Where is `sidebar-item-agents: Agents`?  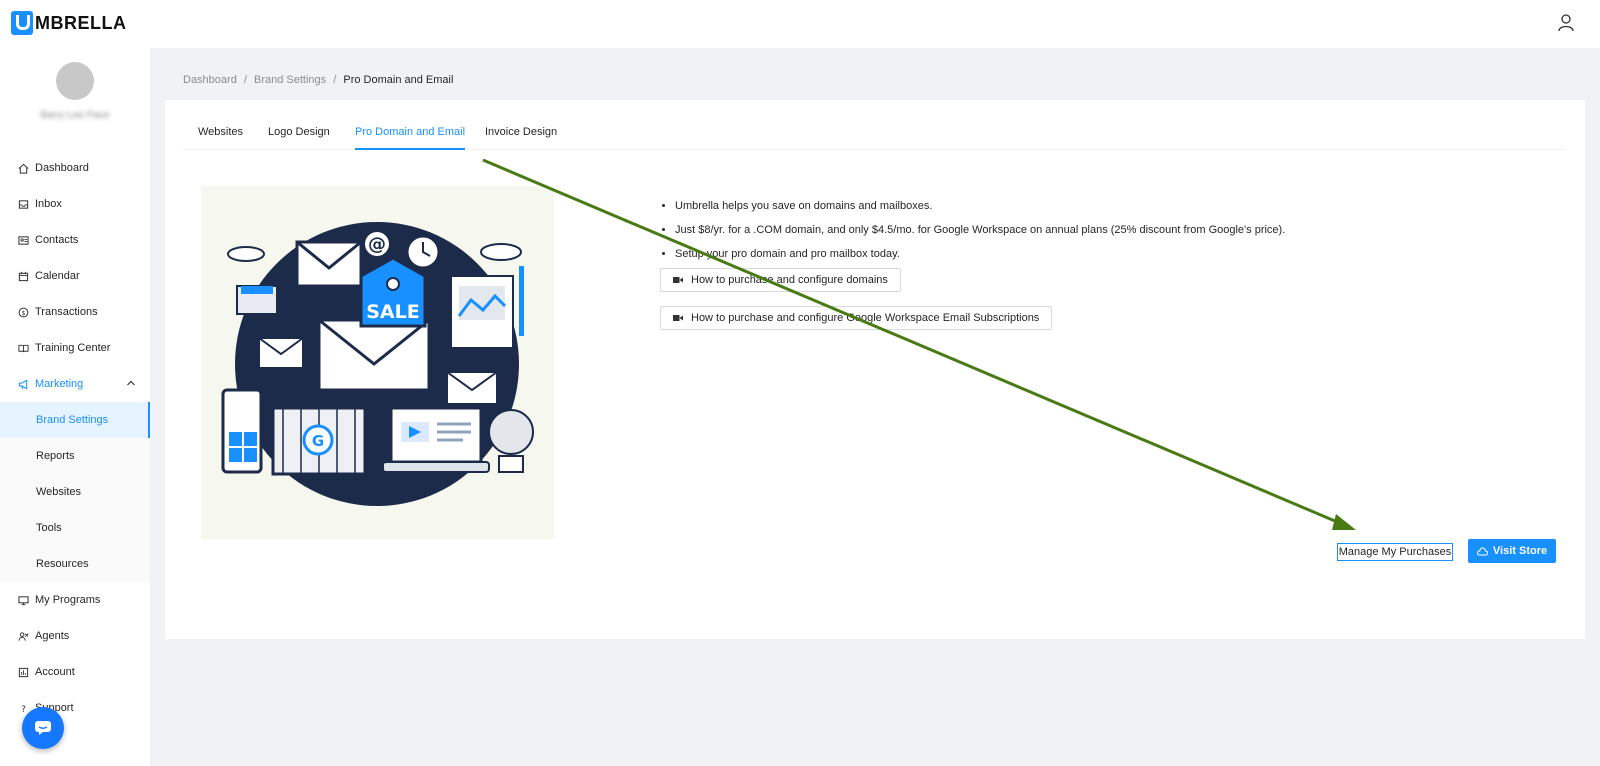
sidebar-item-agents: Agents is located at coordinates (75, 636).